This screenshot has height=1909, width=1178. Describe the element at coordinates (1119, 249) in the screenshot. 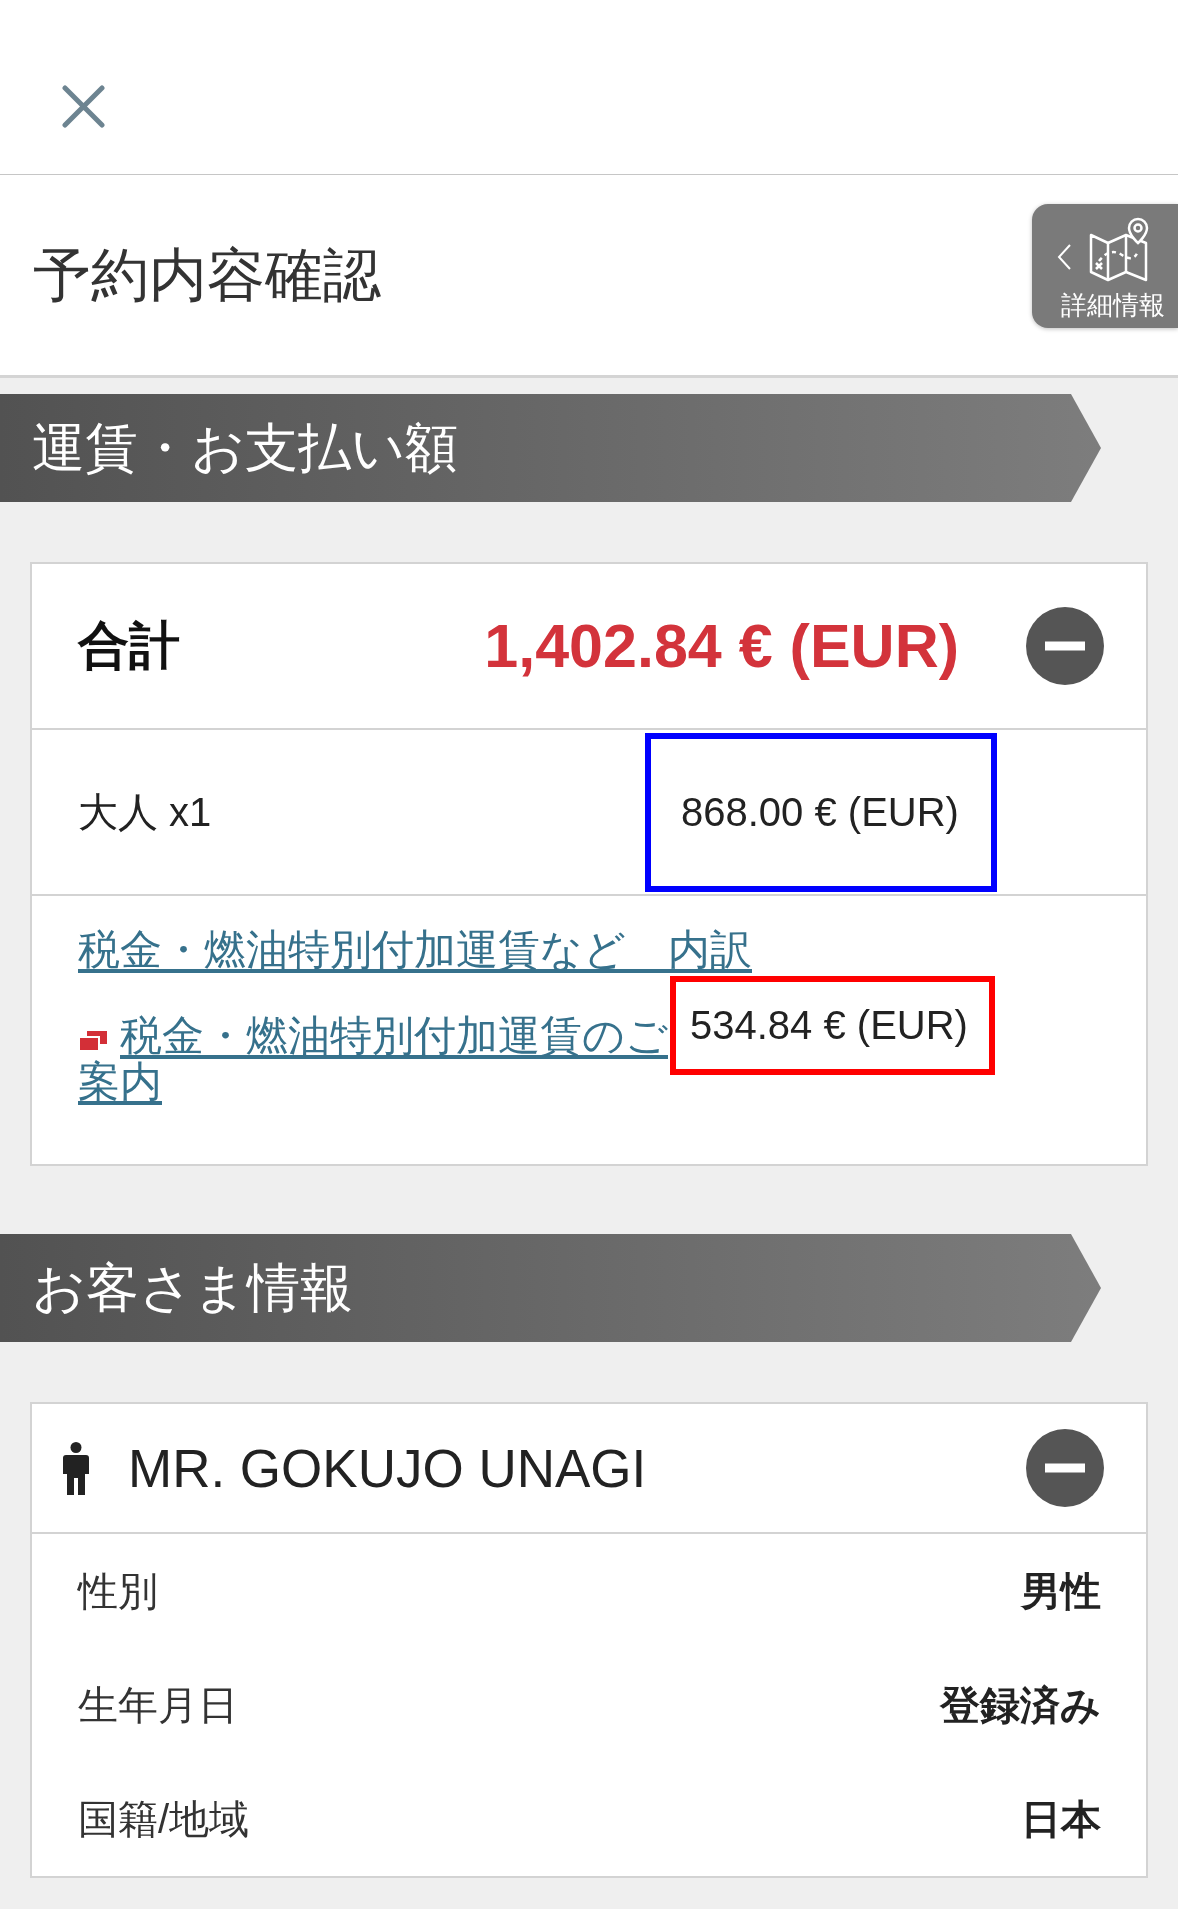

I see `map-pin-icon` at that location.